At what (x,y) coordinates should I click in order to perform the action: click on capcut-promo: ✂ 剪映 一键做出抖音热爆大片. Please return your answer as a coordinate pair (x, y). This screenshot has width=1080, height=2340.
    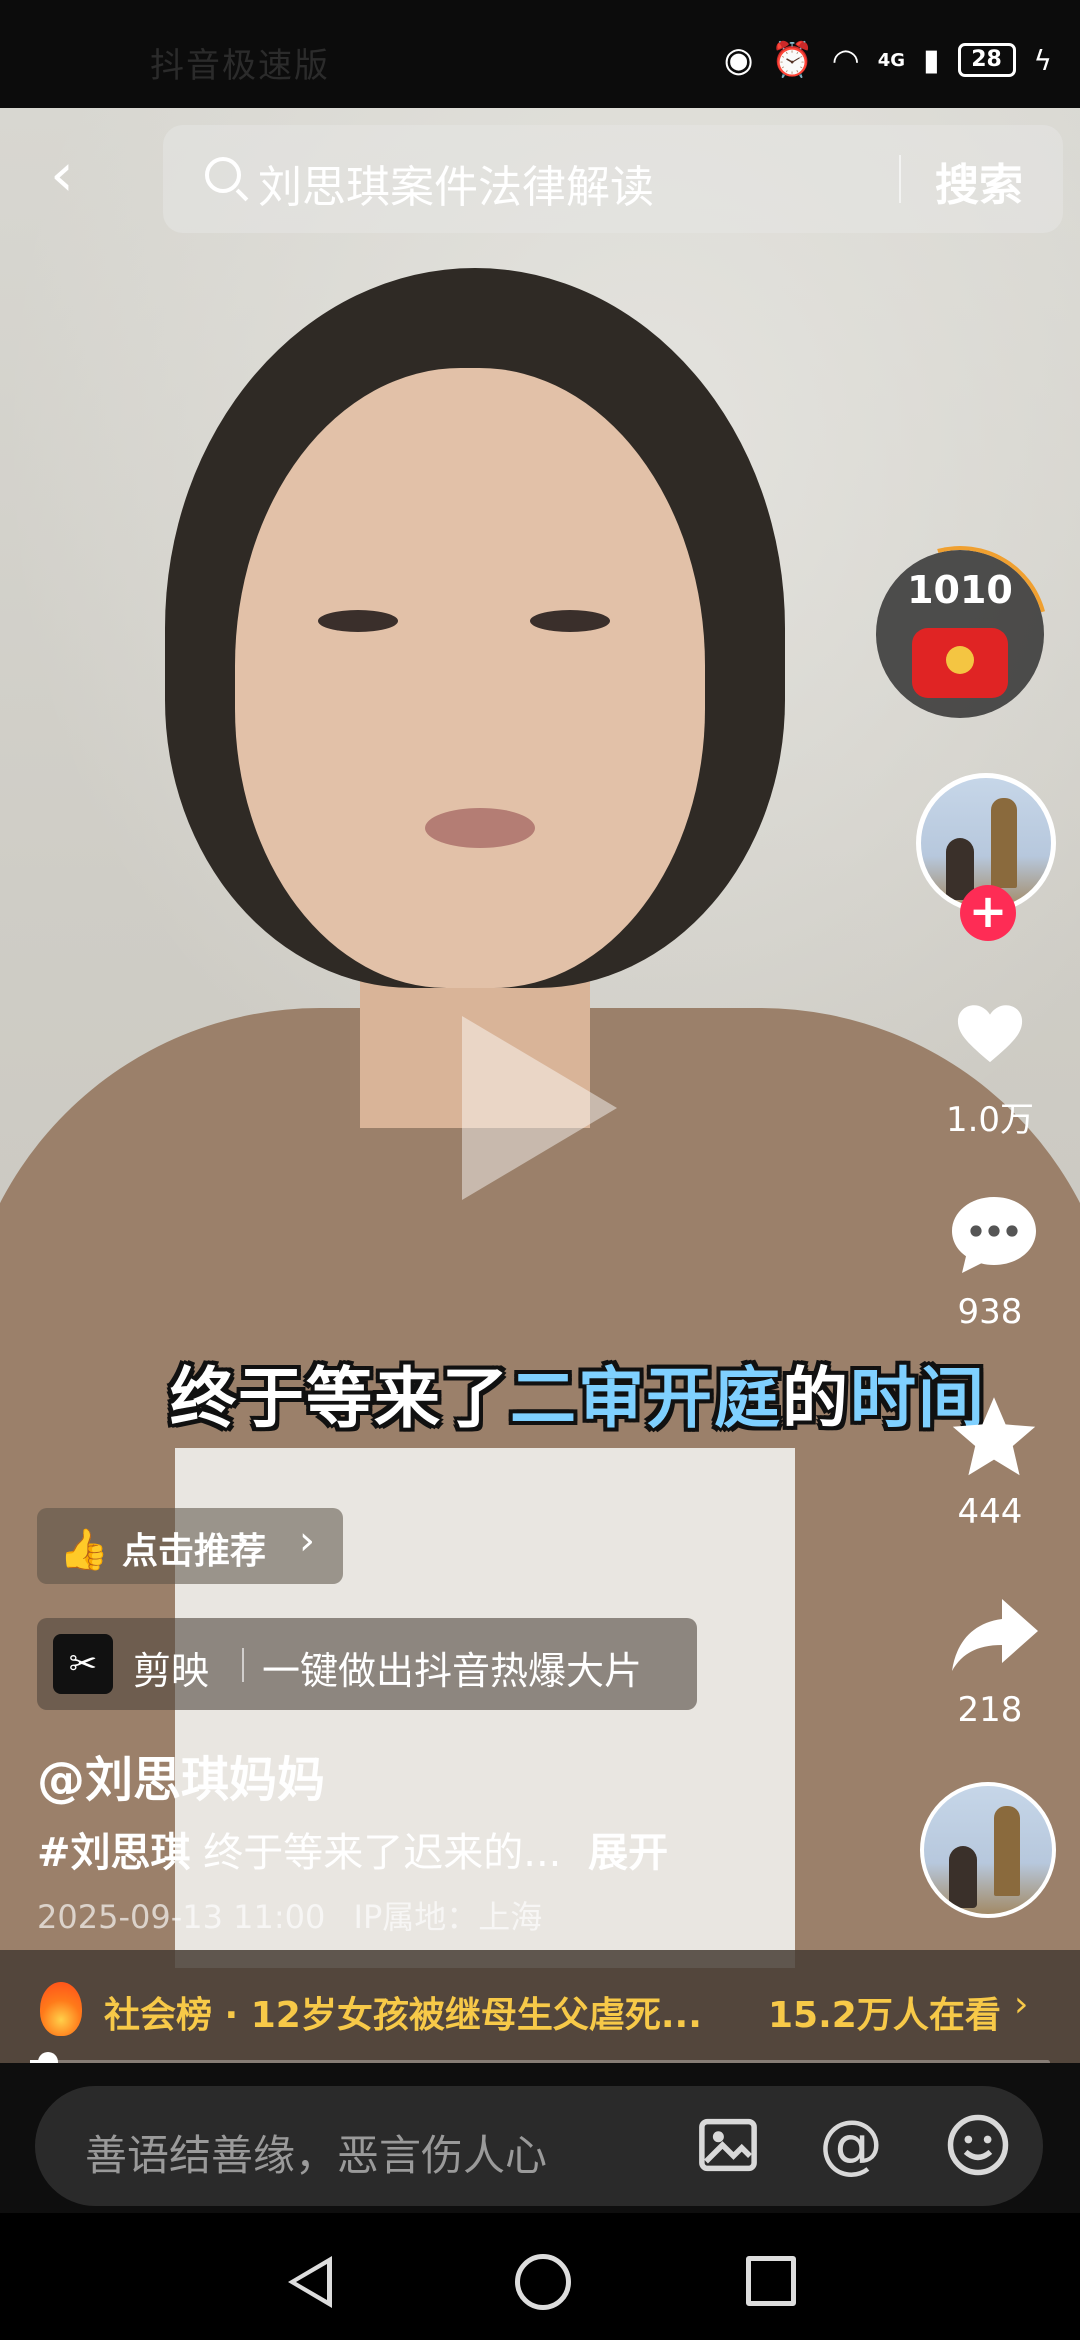
    Looking at the image, I should click on (367, 1664).